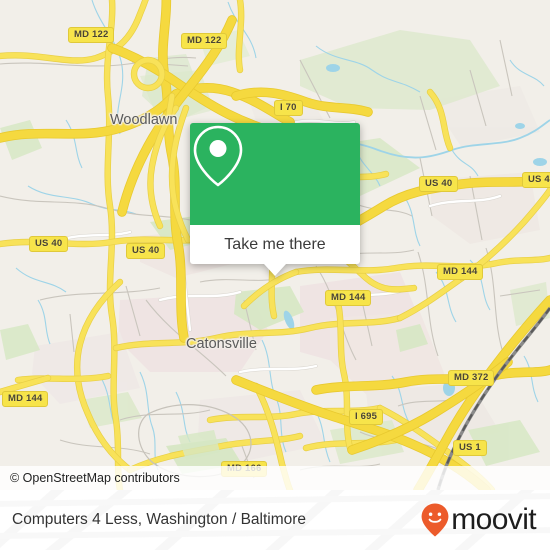 This screenshot has width=550, height=550. Describe the element at coordinates (439, 184) in the screenshot. I see `road-shield-us-40-east: US 40` at that location.